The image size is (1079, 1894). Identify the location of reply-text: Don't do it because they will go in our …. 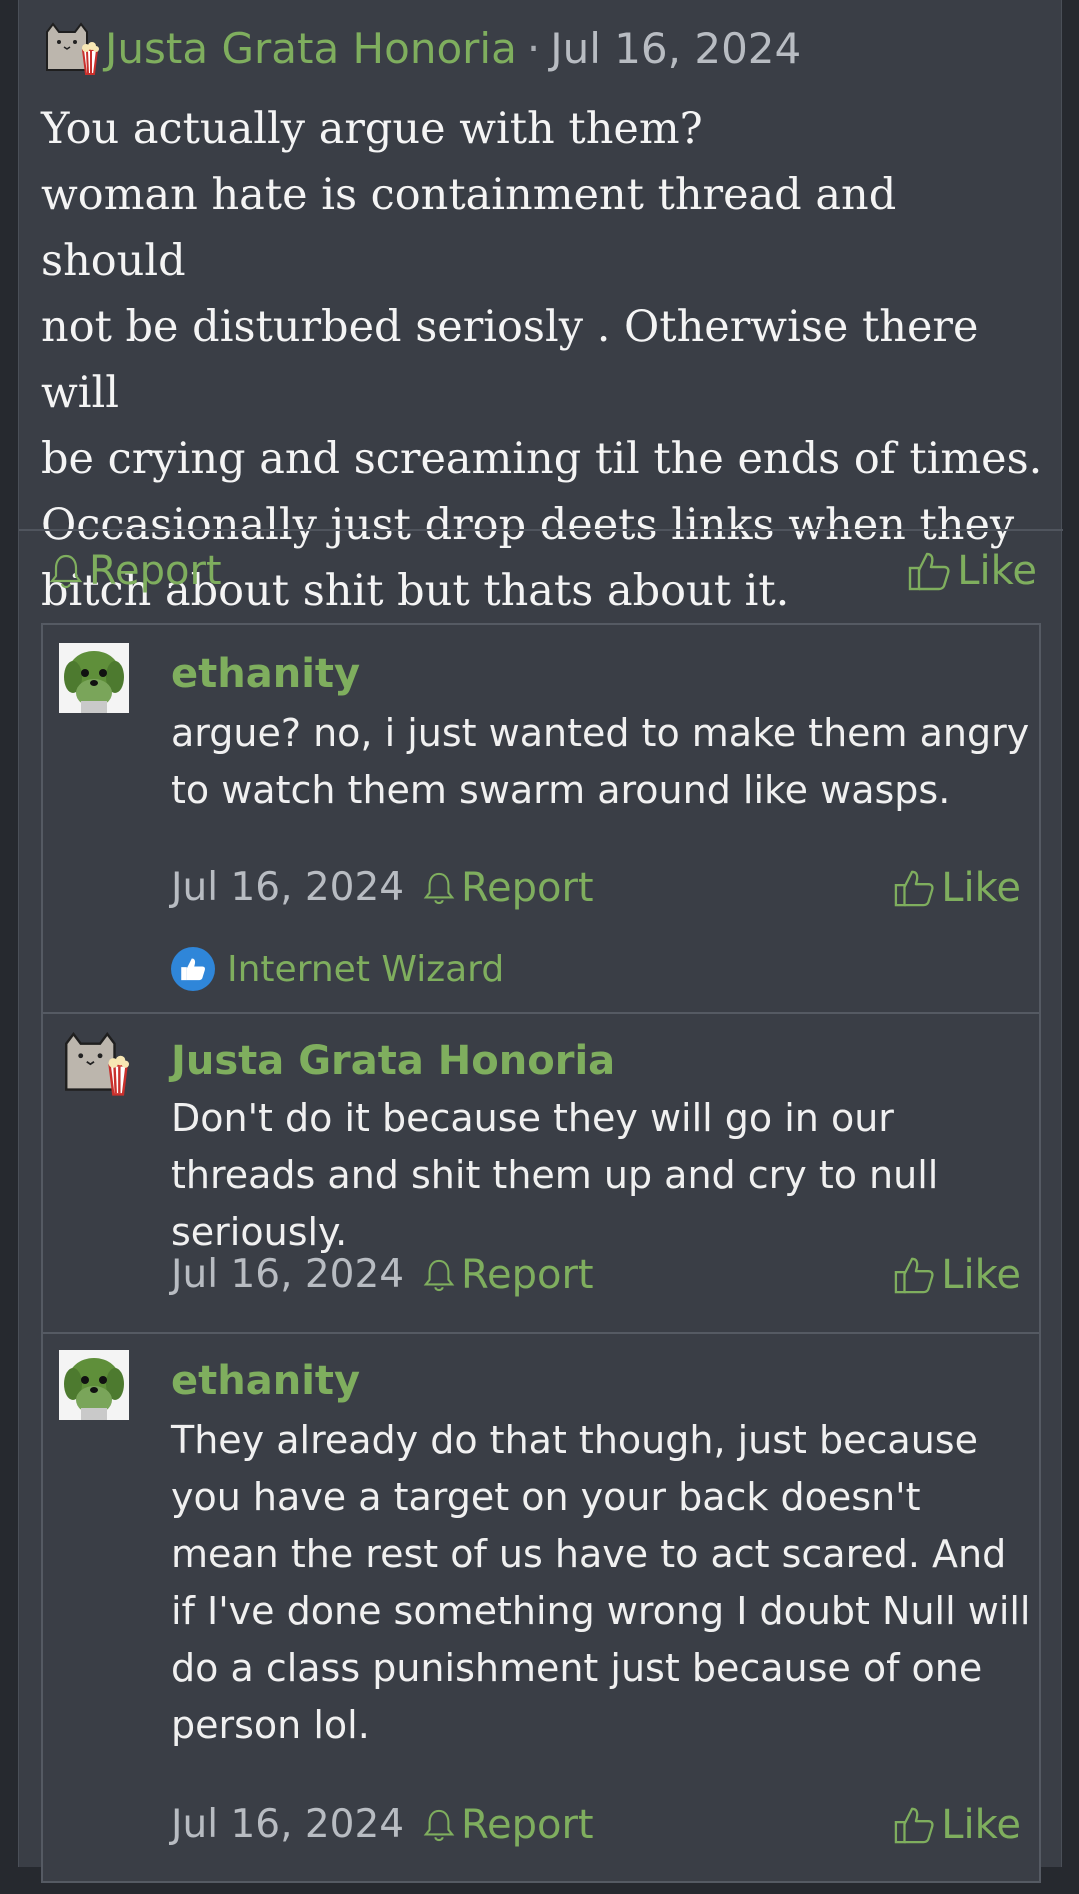
(555, 1175).